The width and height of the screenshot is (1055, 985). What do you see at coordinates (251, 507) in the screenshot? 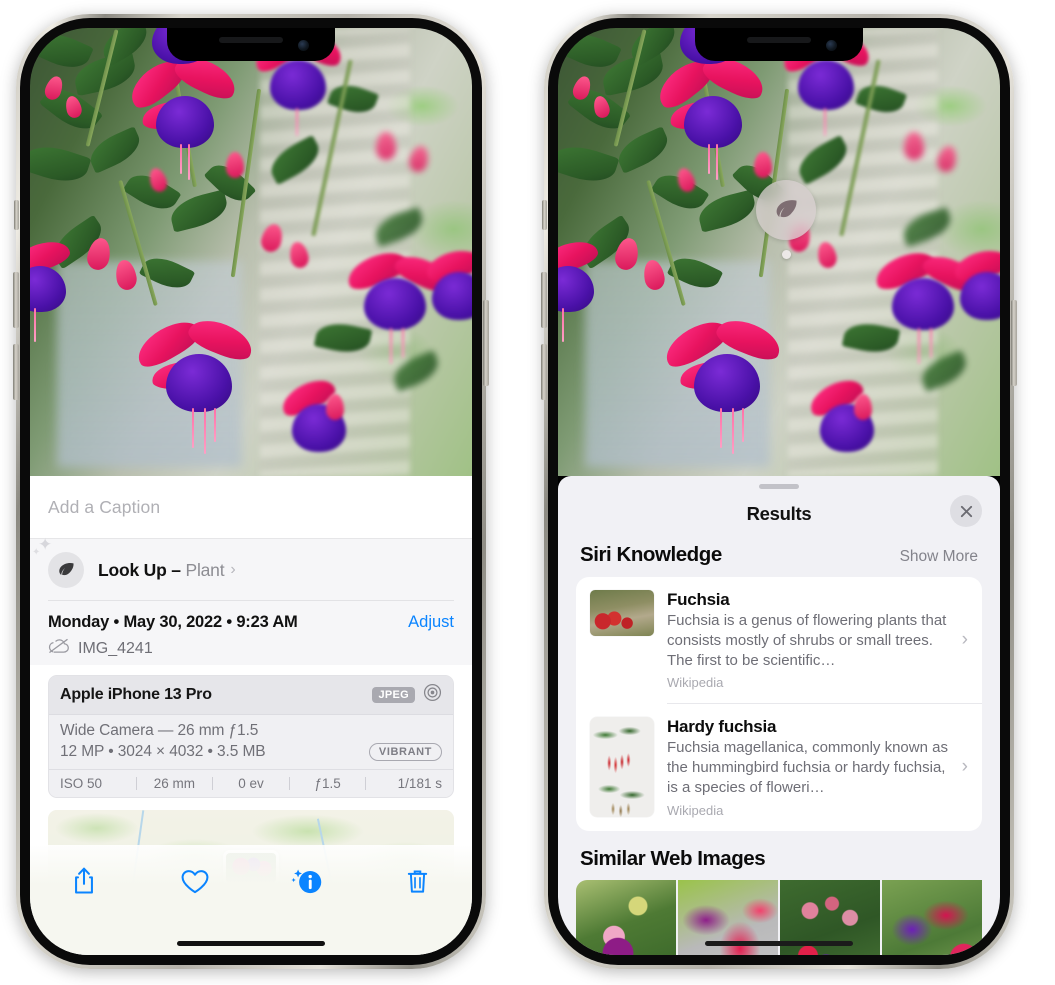
I see `caption-row: Add a Caption` at bounding box center [251, 507].